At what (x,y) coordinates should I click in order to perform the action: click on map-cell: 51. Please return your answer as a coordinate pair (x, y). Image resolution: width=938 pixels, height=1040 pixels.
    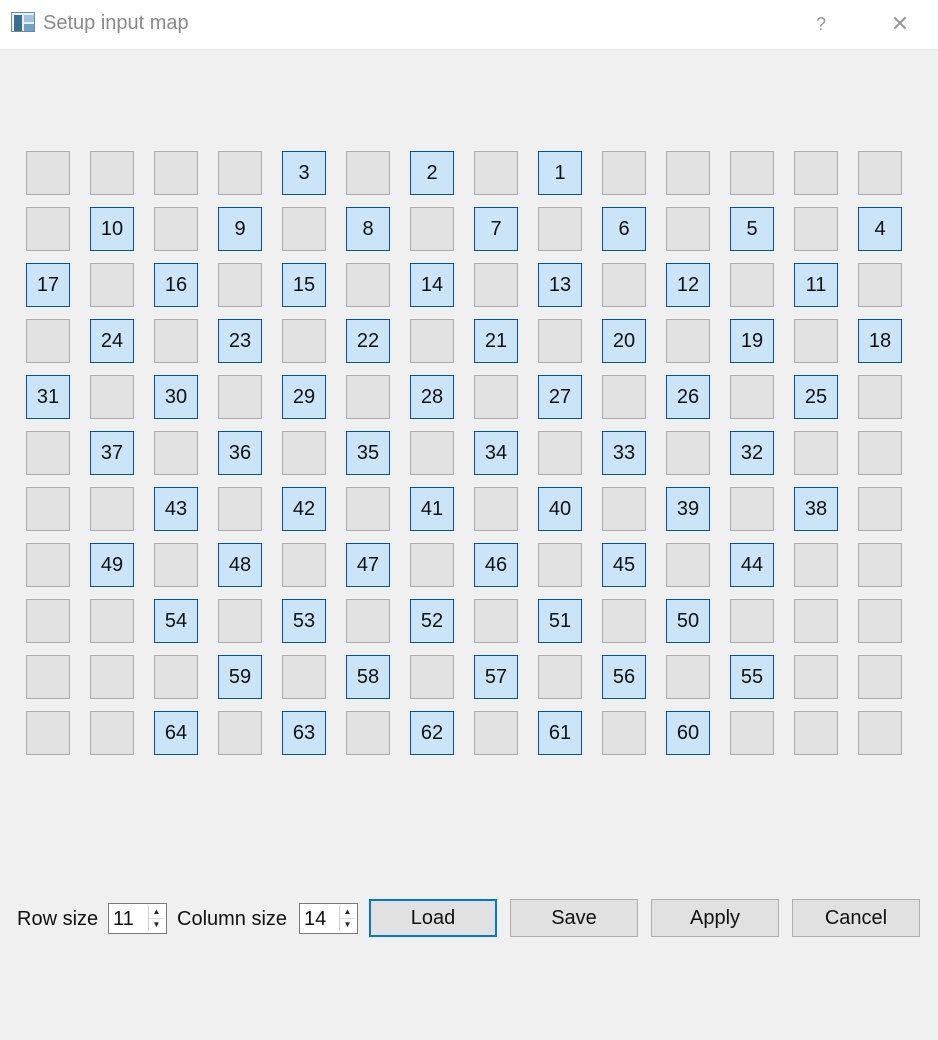
    Looking at the image, I should click on (560, 621).